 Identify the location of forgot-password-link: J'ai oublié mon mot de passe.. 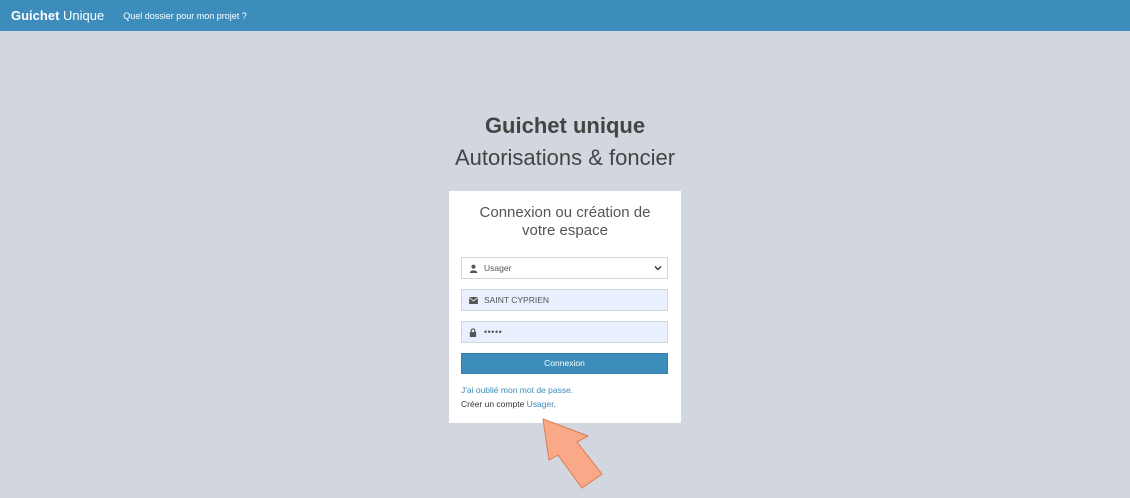
(517, 390).